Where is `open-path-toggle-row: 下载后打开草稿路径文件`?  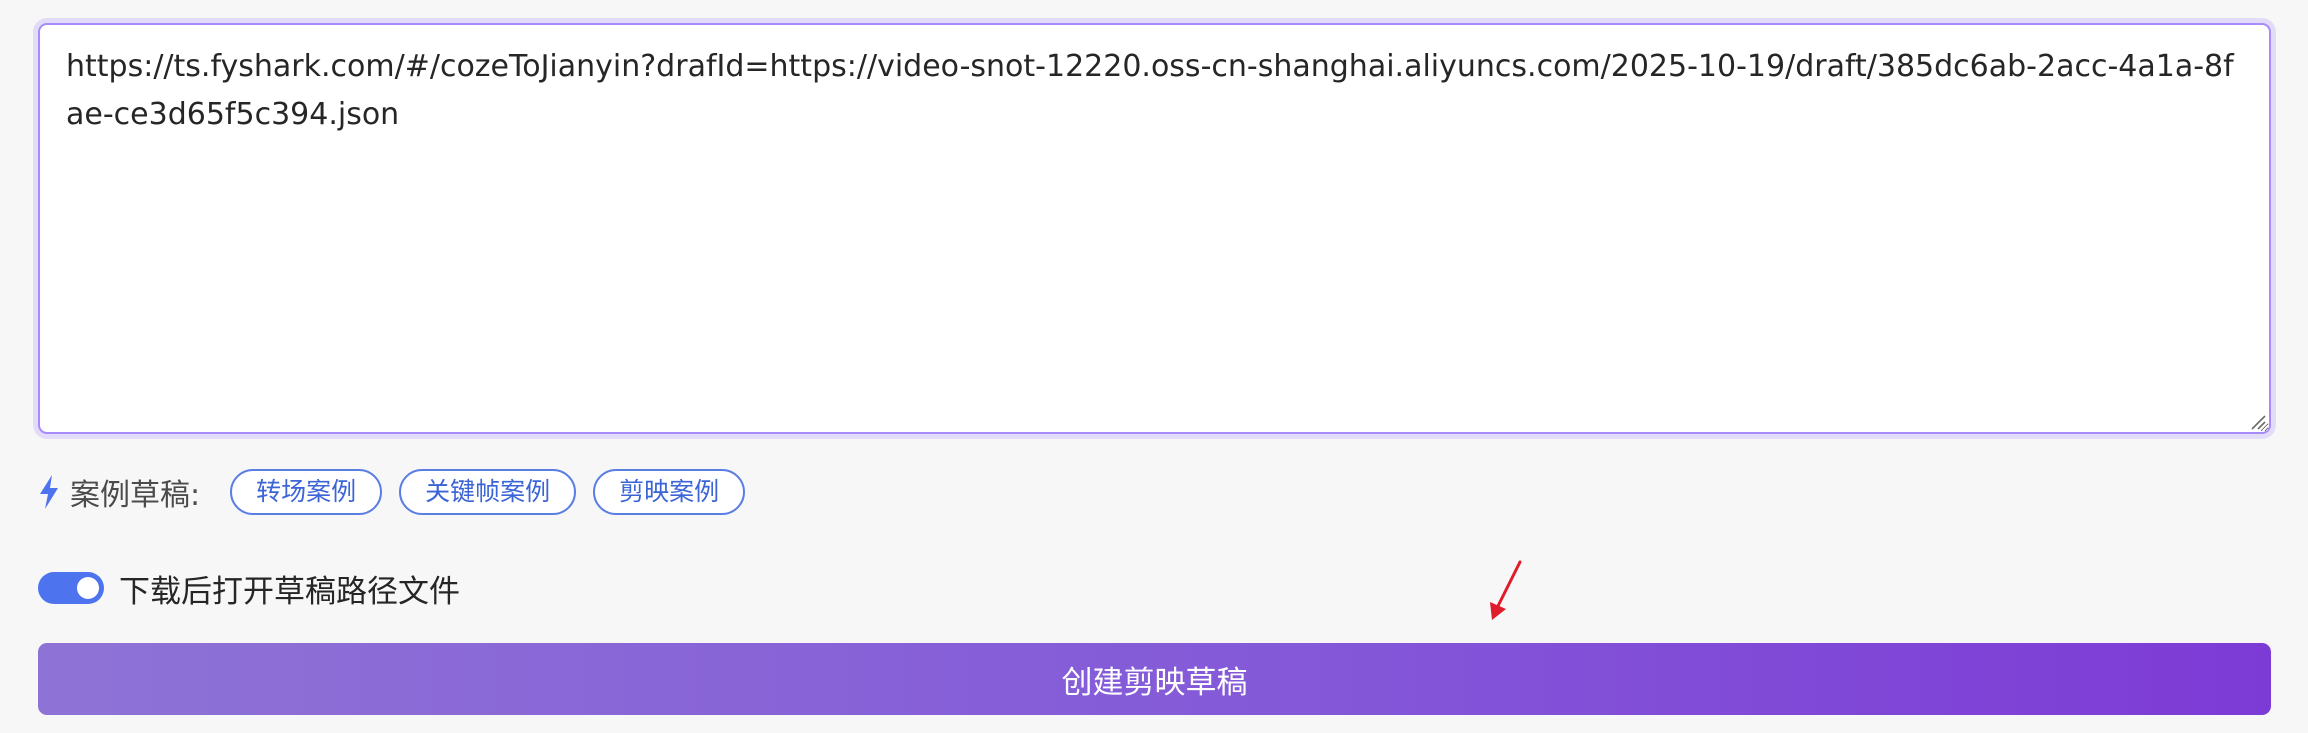 open-path-toggle-row: 下载后打开草稿路径文件 is located at coordinates (249, 588).